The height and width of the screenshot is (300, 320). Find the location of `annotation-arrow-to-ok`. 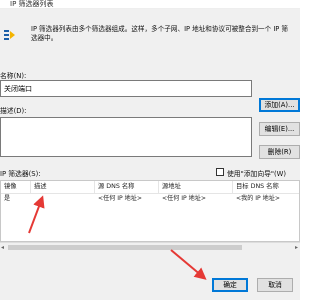

annotation-arrow-to-ok is located at coordinates (188, 264).